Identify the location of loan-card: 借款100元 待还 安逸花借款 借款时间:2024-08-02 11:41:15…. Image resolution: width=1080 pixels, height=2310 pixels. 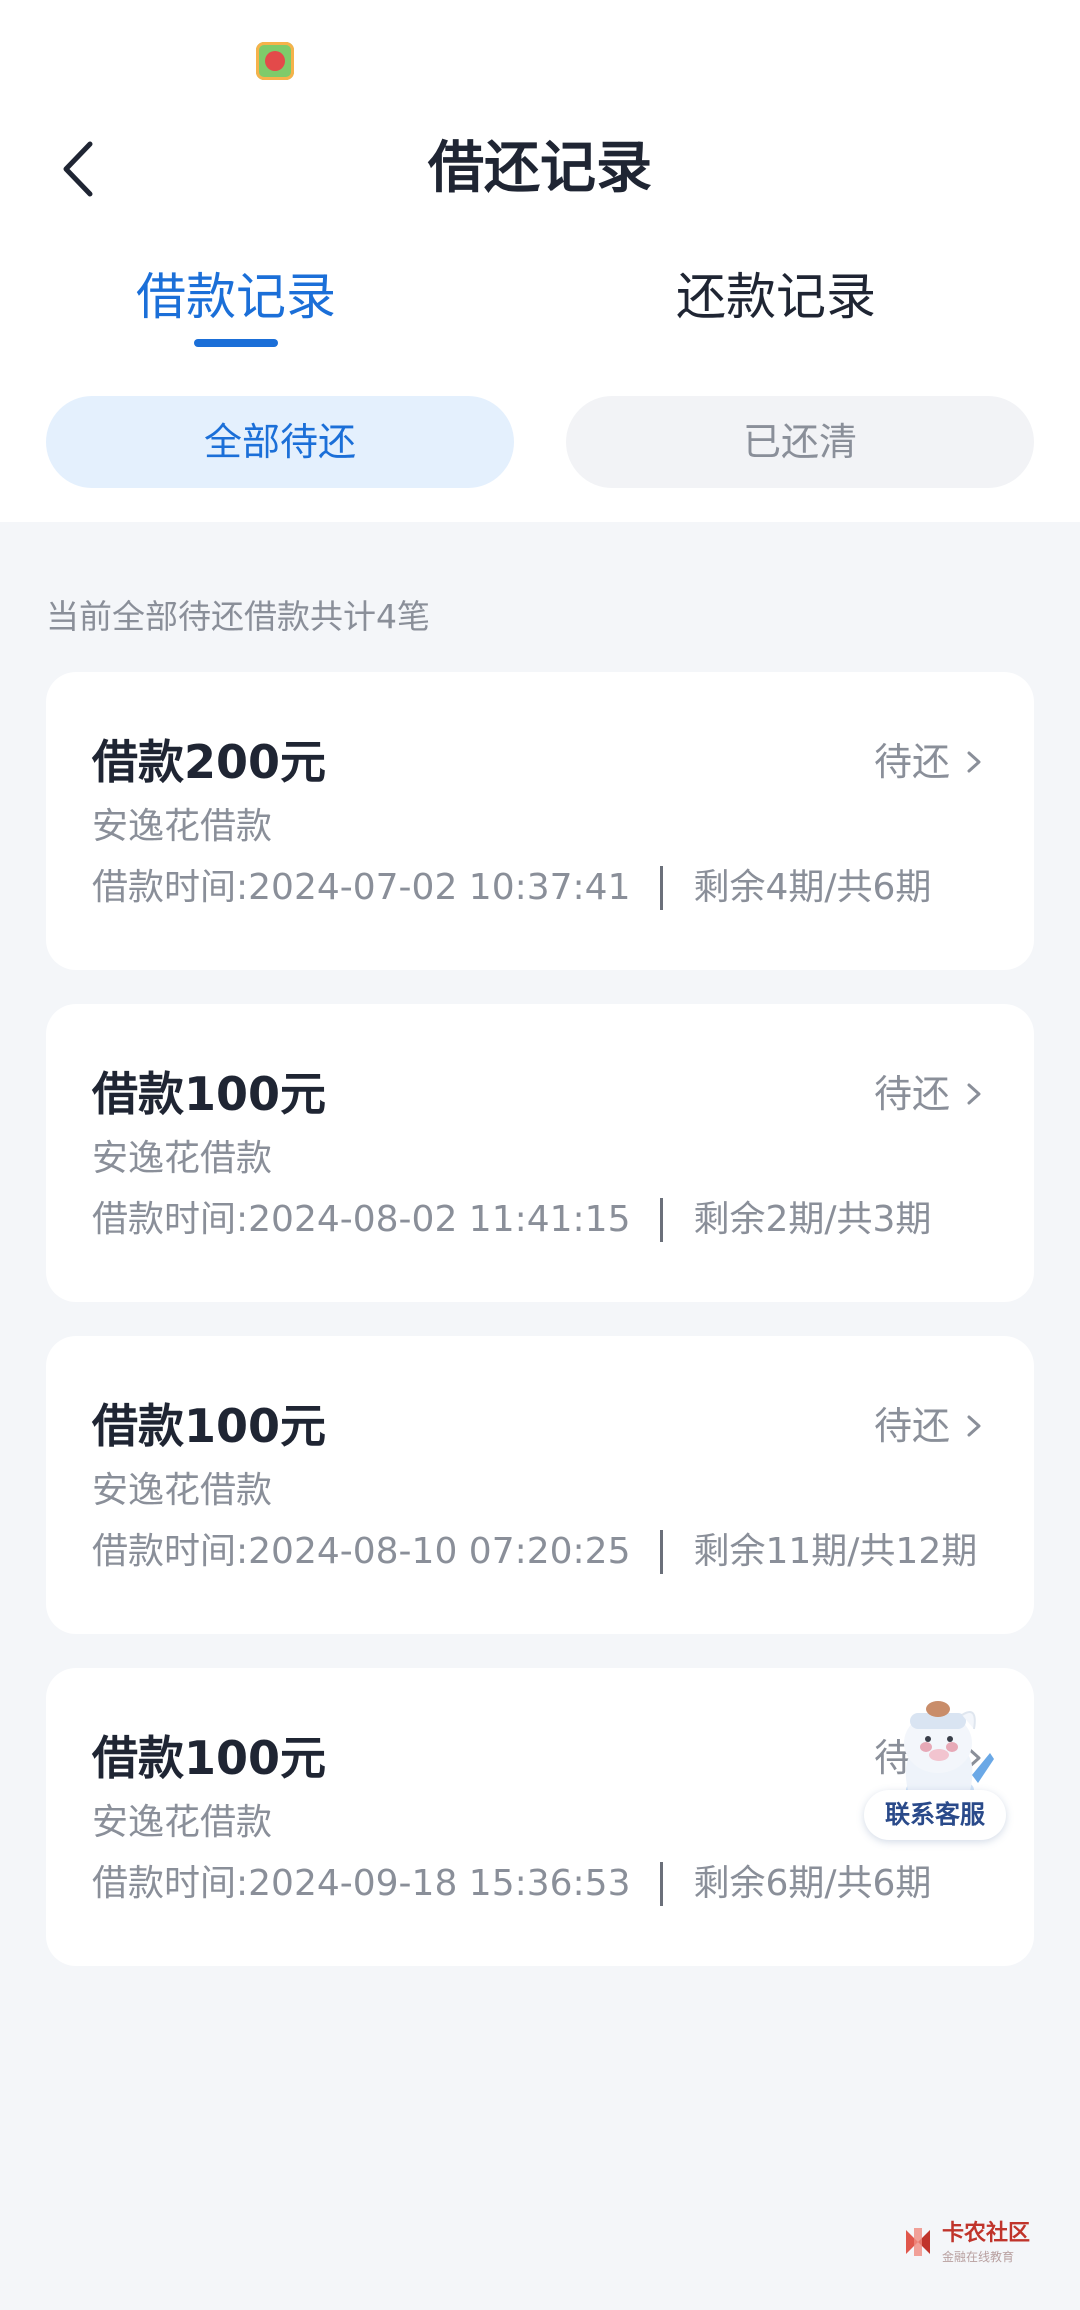
(540, 1153).